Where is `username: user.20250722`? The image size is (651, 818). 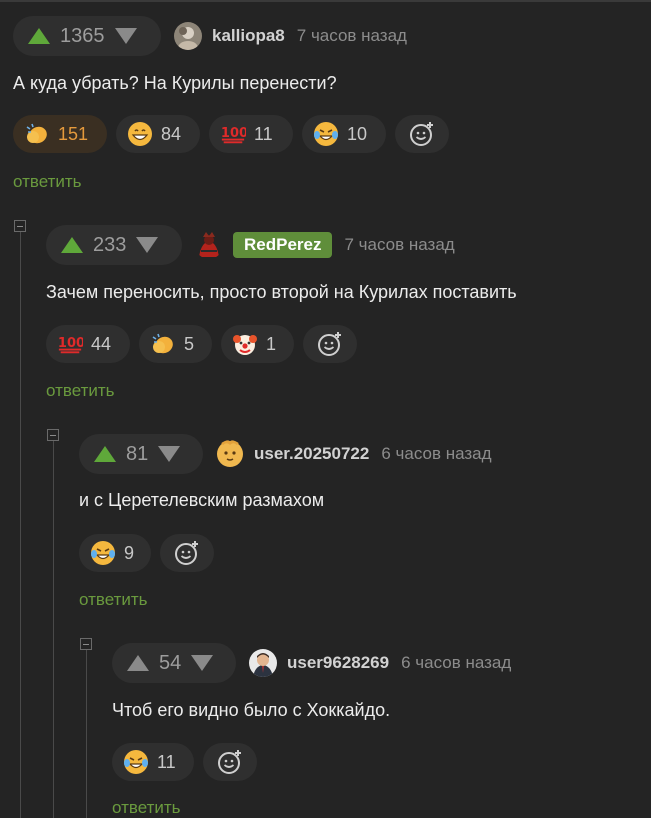 username: user.20250722 is located at coordinates (311, 454).